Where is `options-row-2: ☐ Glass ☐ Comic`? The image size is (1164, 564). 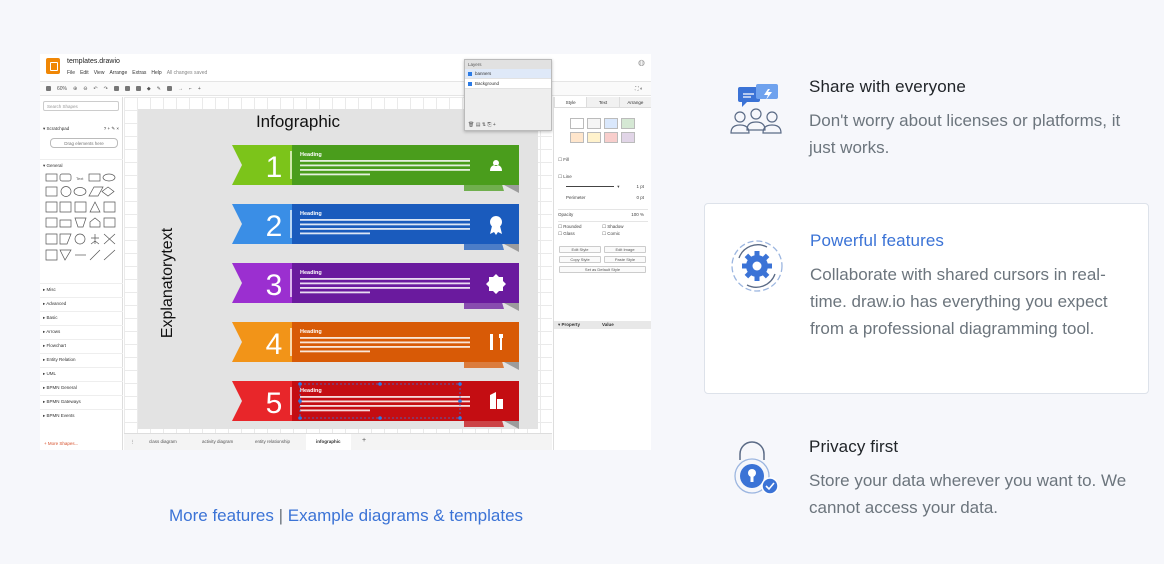 options-row-2: ☐ Glass ☐ Comic is located at coordinates (589, 233).